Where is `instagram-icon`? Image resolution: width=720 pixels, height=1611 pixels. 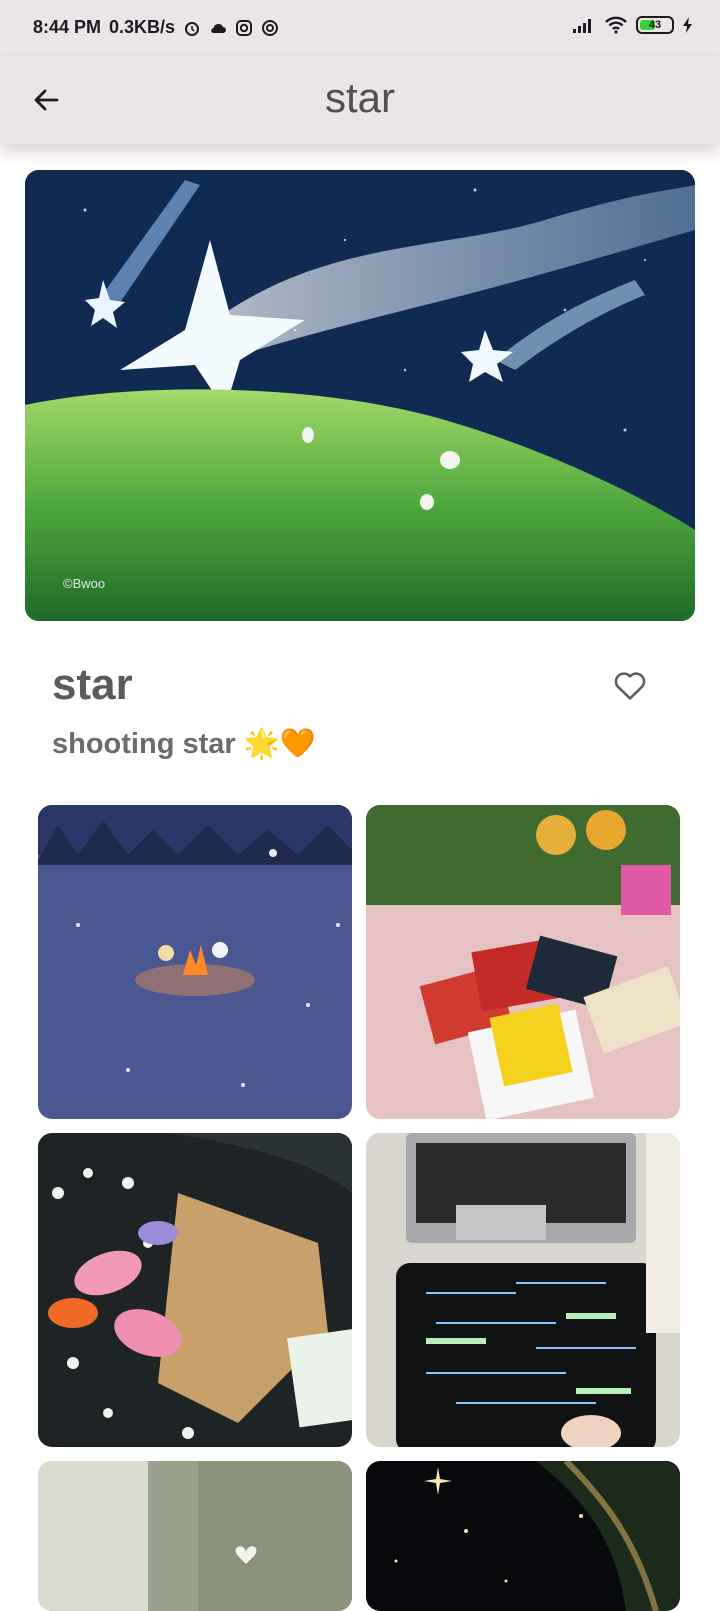 instagram-icon is located at coordinates (244, 27).